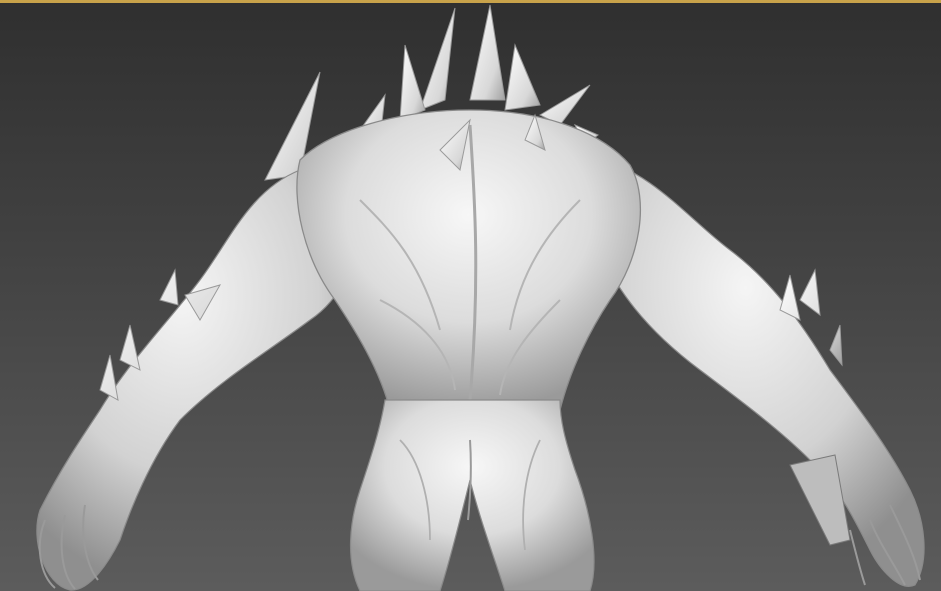  Describe the element at coordinates (472, 495) in the screenshot. I see `legs` at that location.